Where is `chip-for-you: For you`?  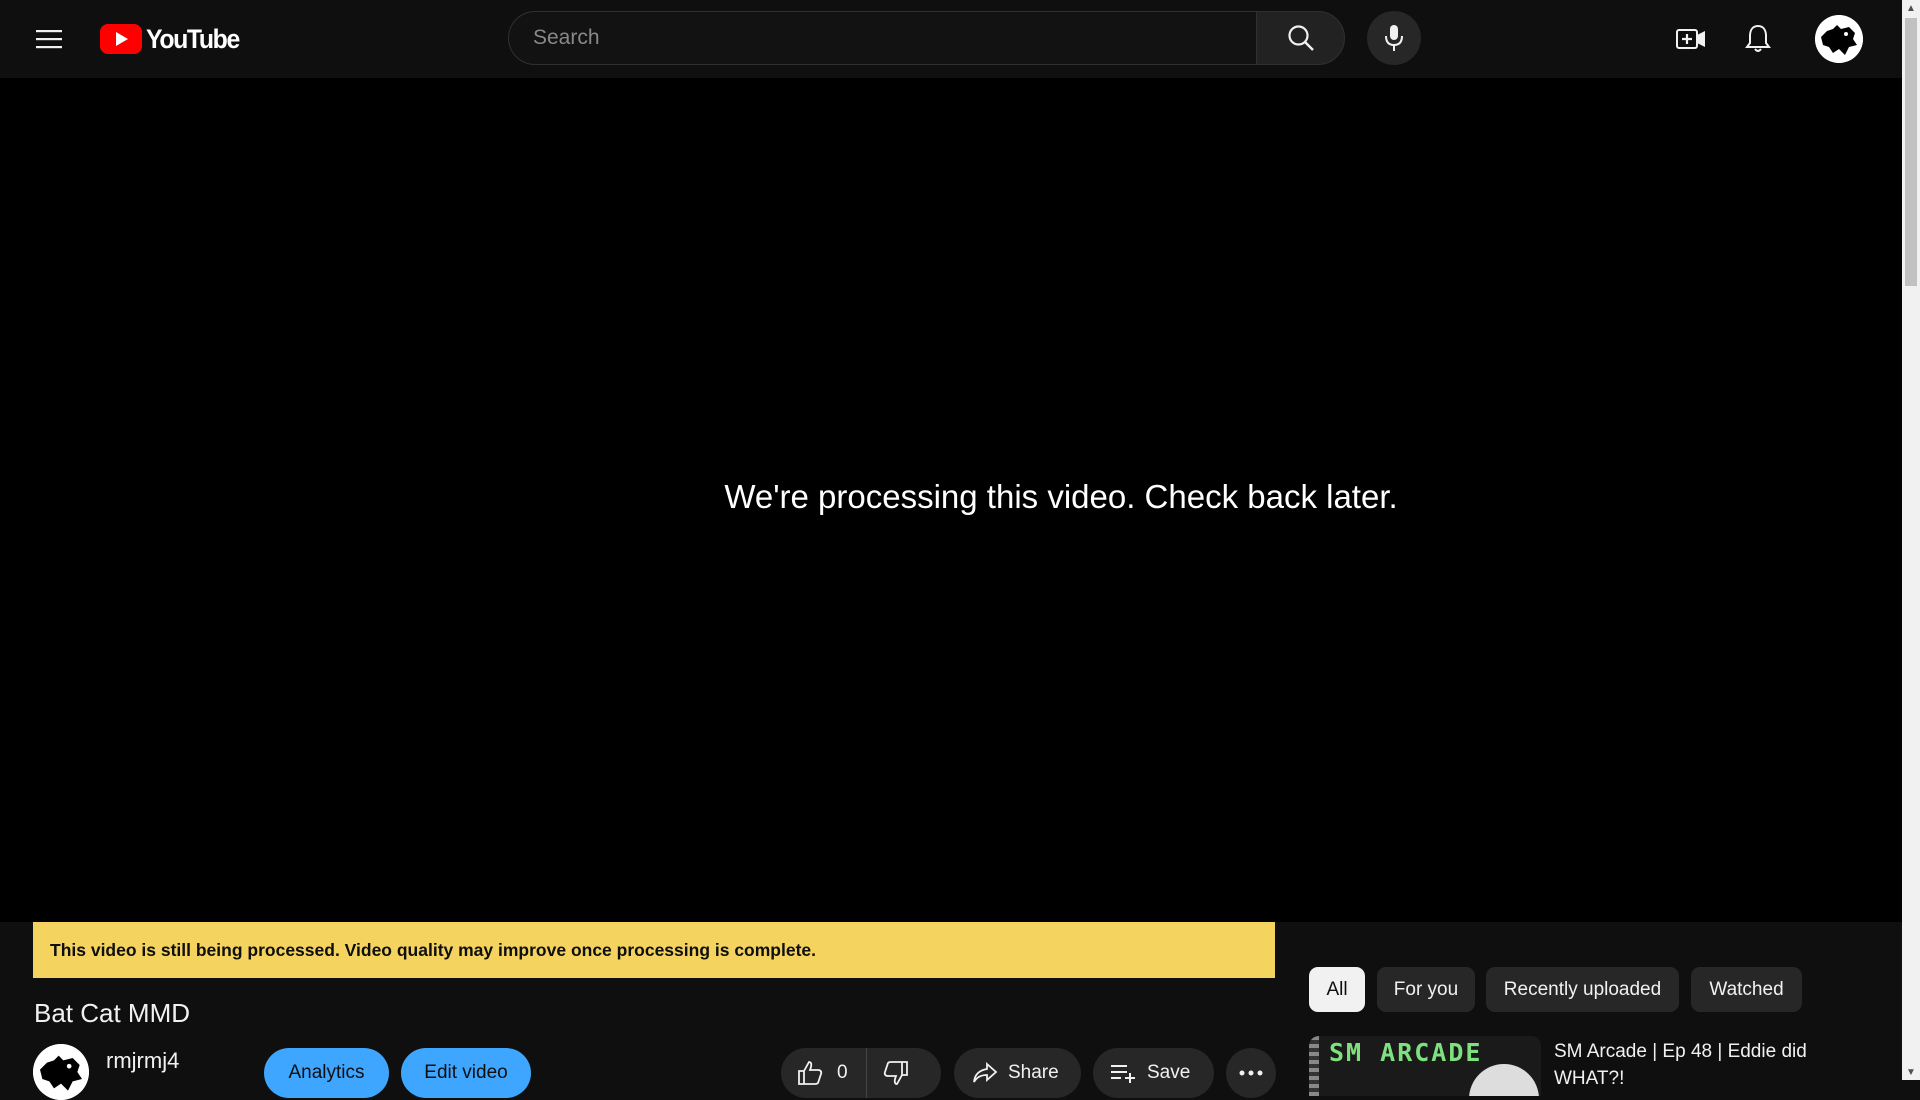
chip-for-you: For you is located at coordinates (1426, 989).